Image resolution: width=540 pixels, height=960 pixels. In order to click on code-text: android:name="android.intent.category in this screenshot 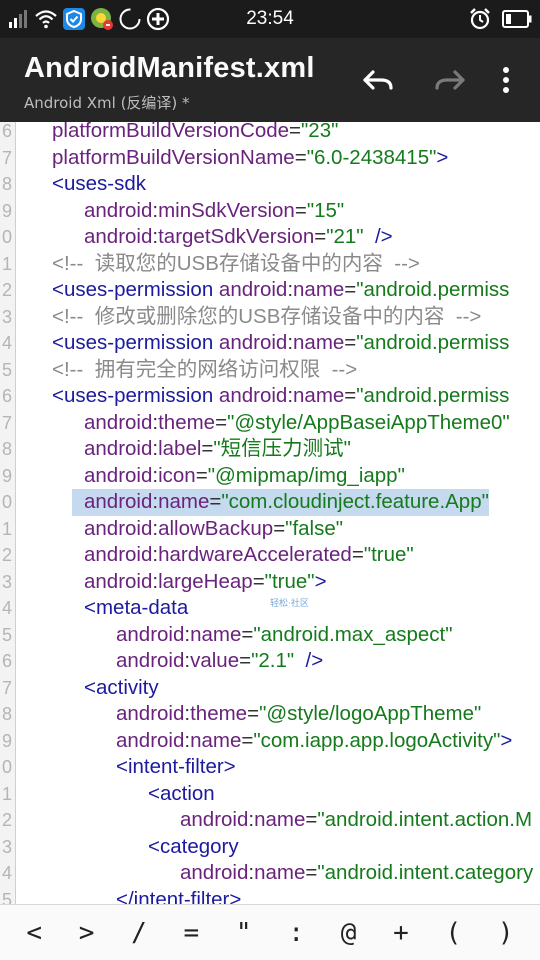, I will do `click(356, 873)`.